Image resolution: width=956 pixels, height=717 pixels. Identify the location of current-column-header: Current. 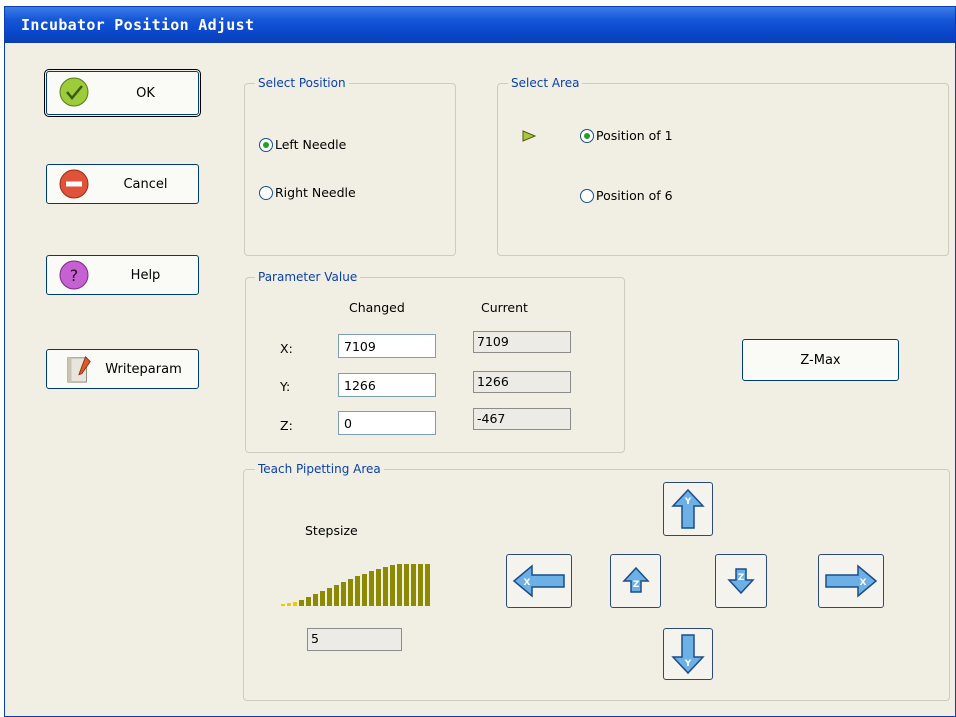
(504, 307).